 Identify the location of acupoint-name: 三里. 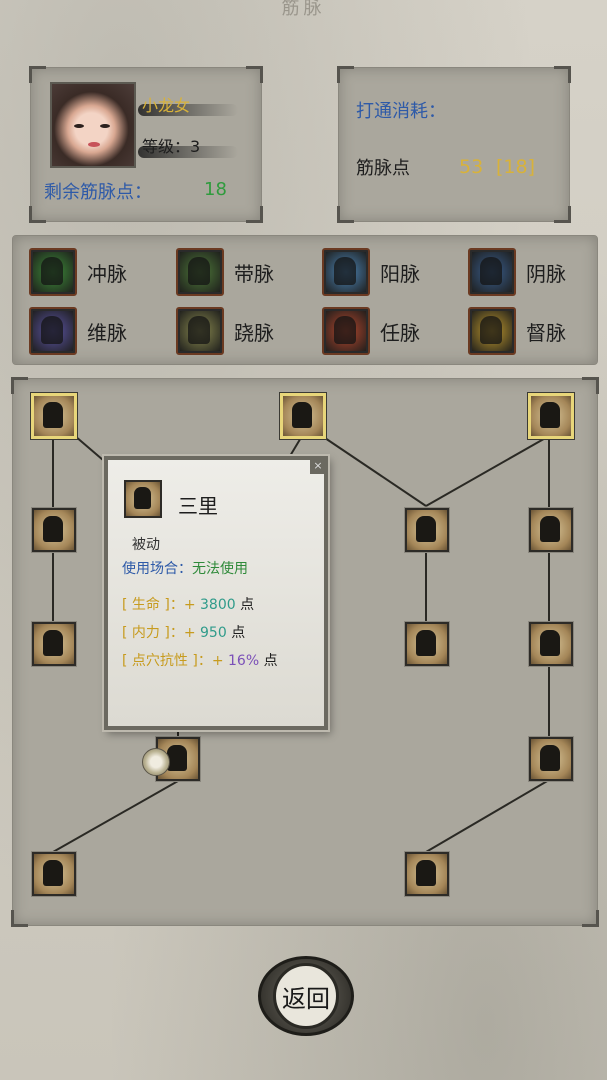
(198, 506).